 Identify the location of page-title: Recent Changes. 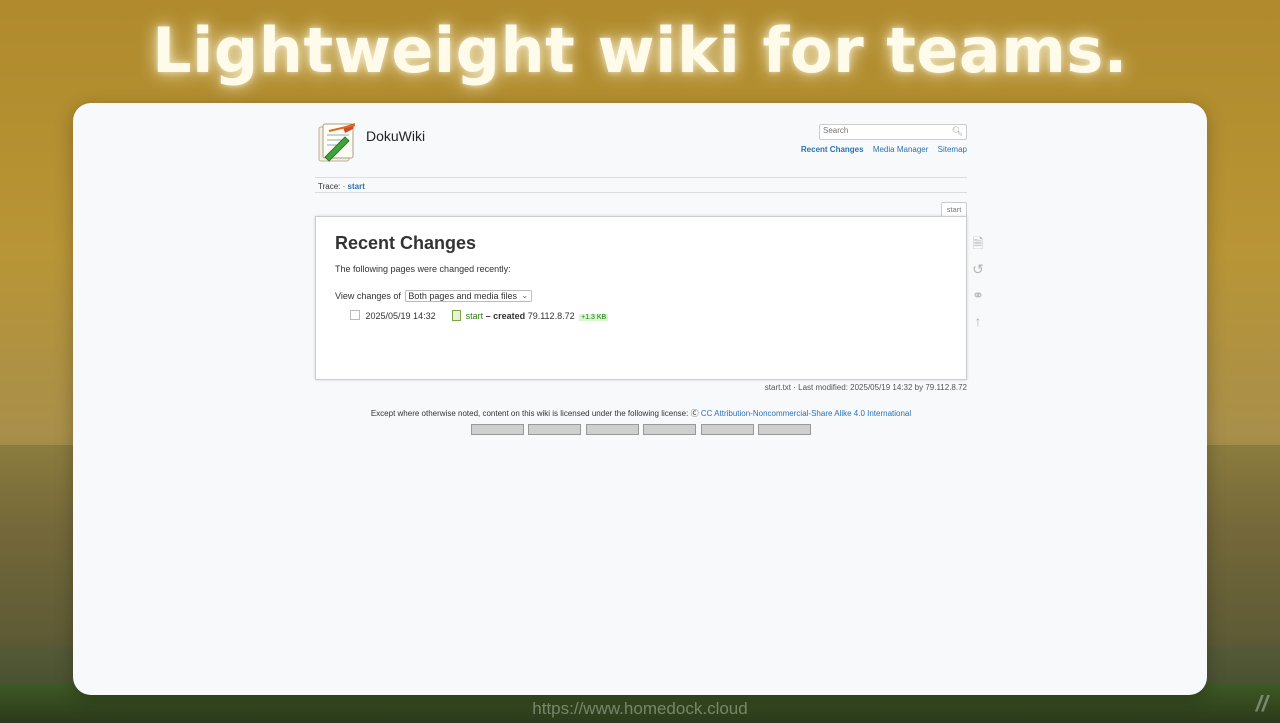
(406, 243).